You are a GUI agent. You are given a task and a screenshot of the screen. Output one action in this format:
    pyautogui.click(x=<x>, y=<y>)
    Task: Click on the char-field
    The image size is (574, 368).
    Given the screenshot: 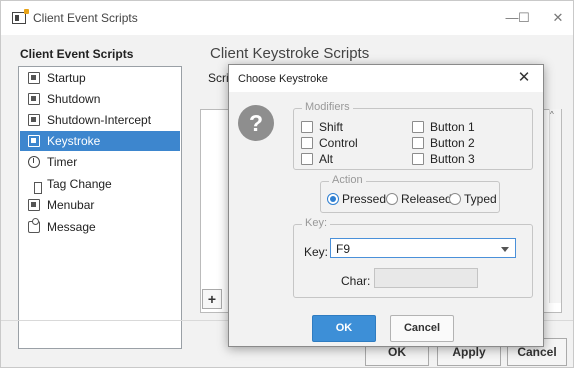 What is the action you would take?
    pyautogui.click(x=426, y=278)
    